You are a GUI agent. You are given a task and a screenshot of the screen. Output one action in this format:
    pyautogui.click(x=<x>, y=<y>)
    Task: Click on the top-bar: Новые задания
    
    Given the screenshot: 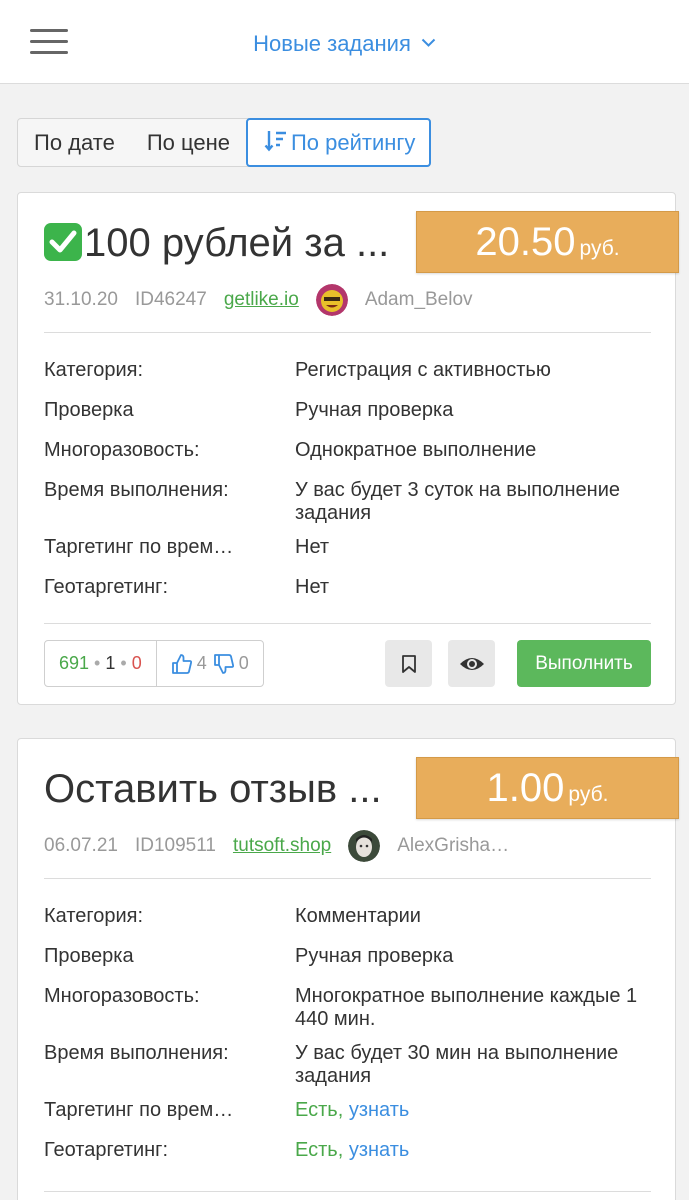 What is the action you would take?
    pyautogui.click(x=344, y=42)
    